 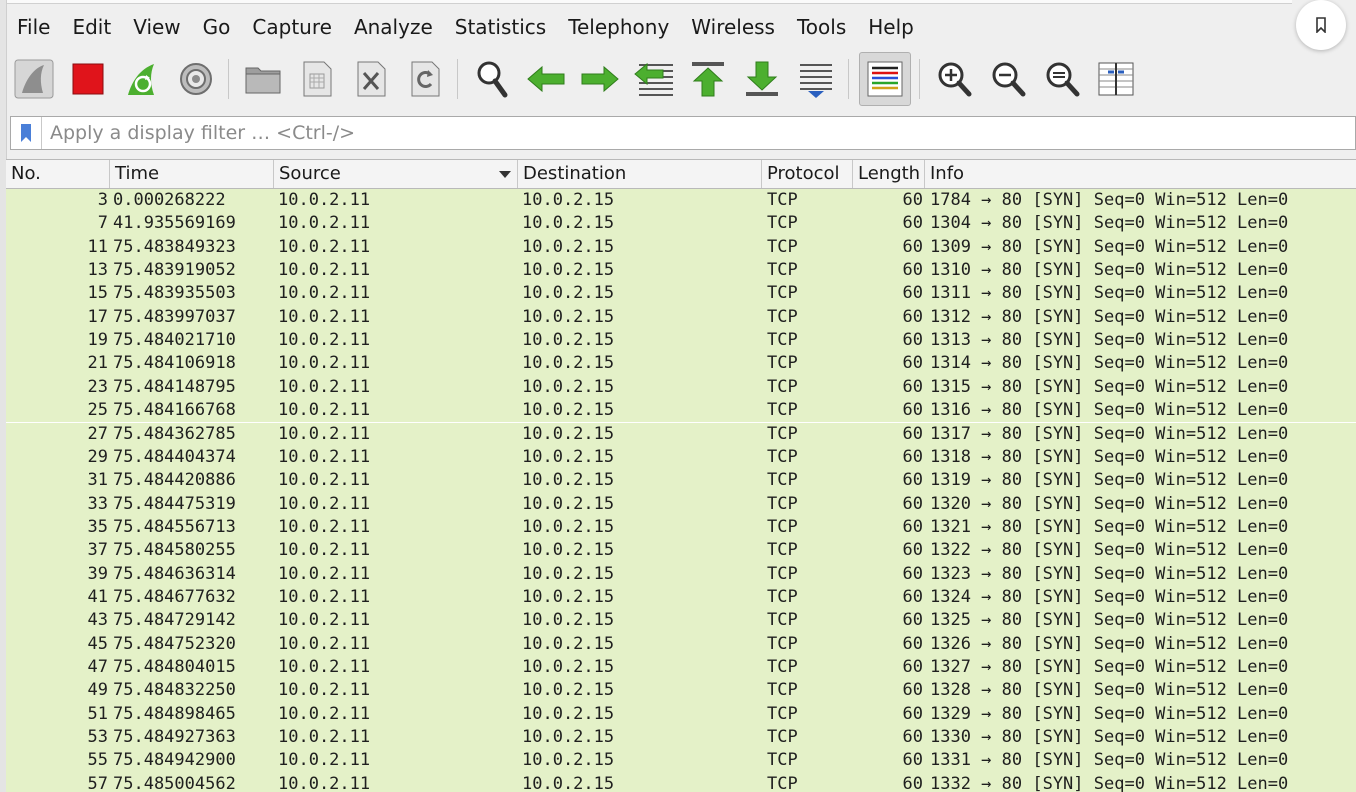 I want to click on menu-go: Go, so click(x=217, y=27).